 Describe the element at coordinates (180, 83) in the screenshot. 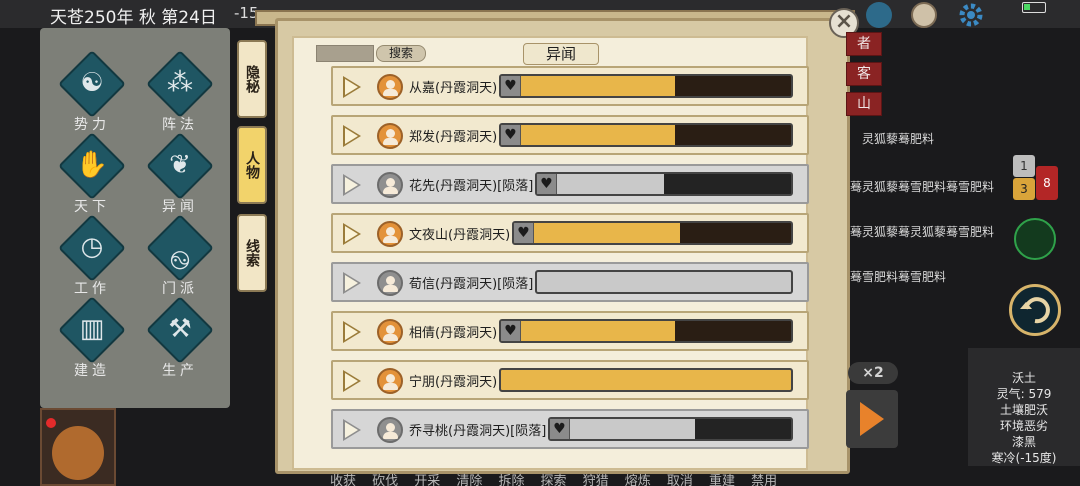

I see `formation-icon: ⁂` at that location.